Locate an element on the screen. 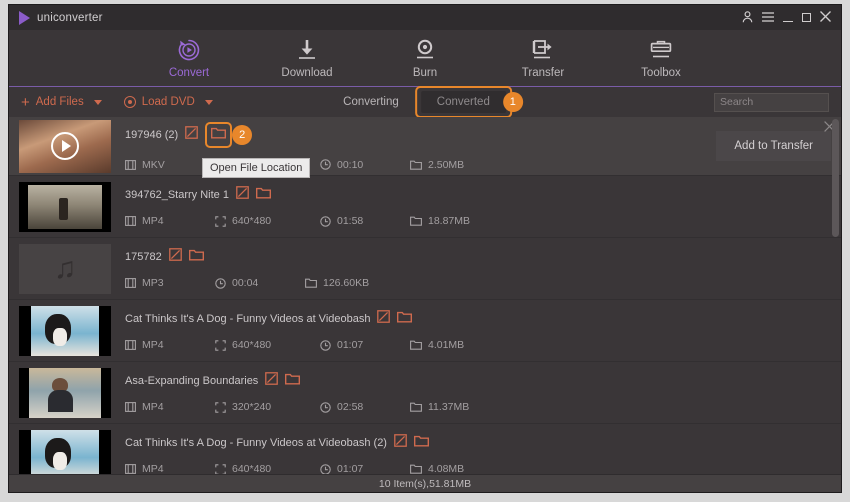  nav-tab-burn: Burn is located at coordinates (425, 58).